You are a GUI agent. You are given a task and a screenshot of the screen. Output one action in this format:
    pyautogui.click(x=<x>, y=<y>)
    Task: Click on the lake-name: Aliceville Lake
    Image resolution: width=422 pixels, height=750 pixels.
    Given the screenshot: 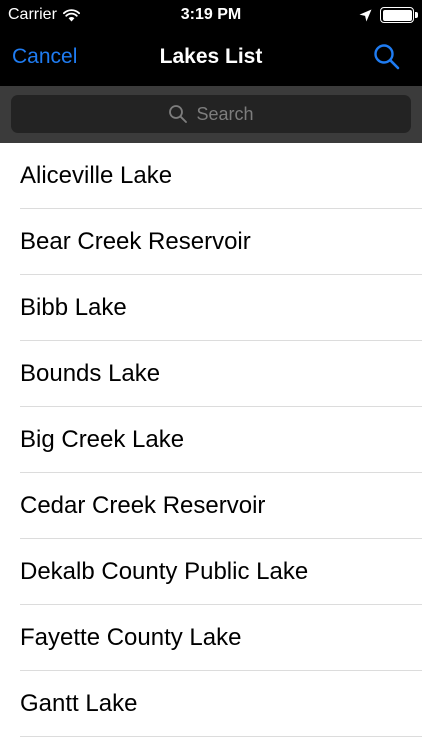 What is the action you would take?
    pyautogui.click(x=96, y=175)
    